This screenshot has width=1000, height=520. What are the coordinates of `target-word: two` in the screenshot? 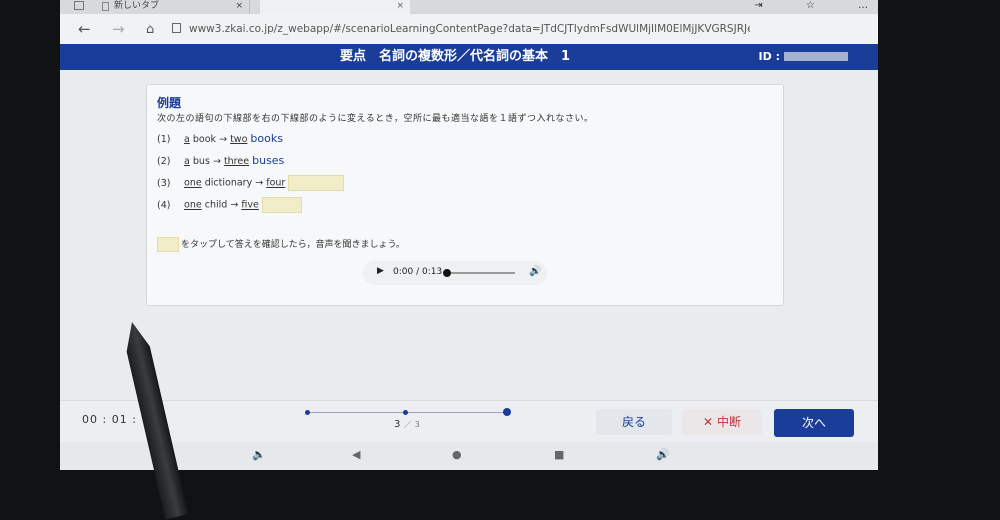 It's located at (239, 139).